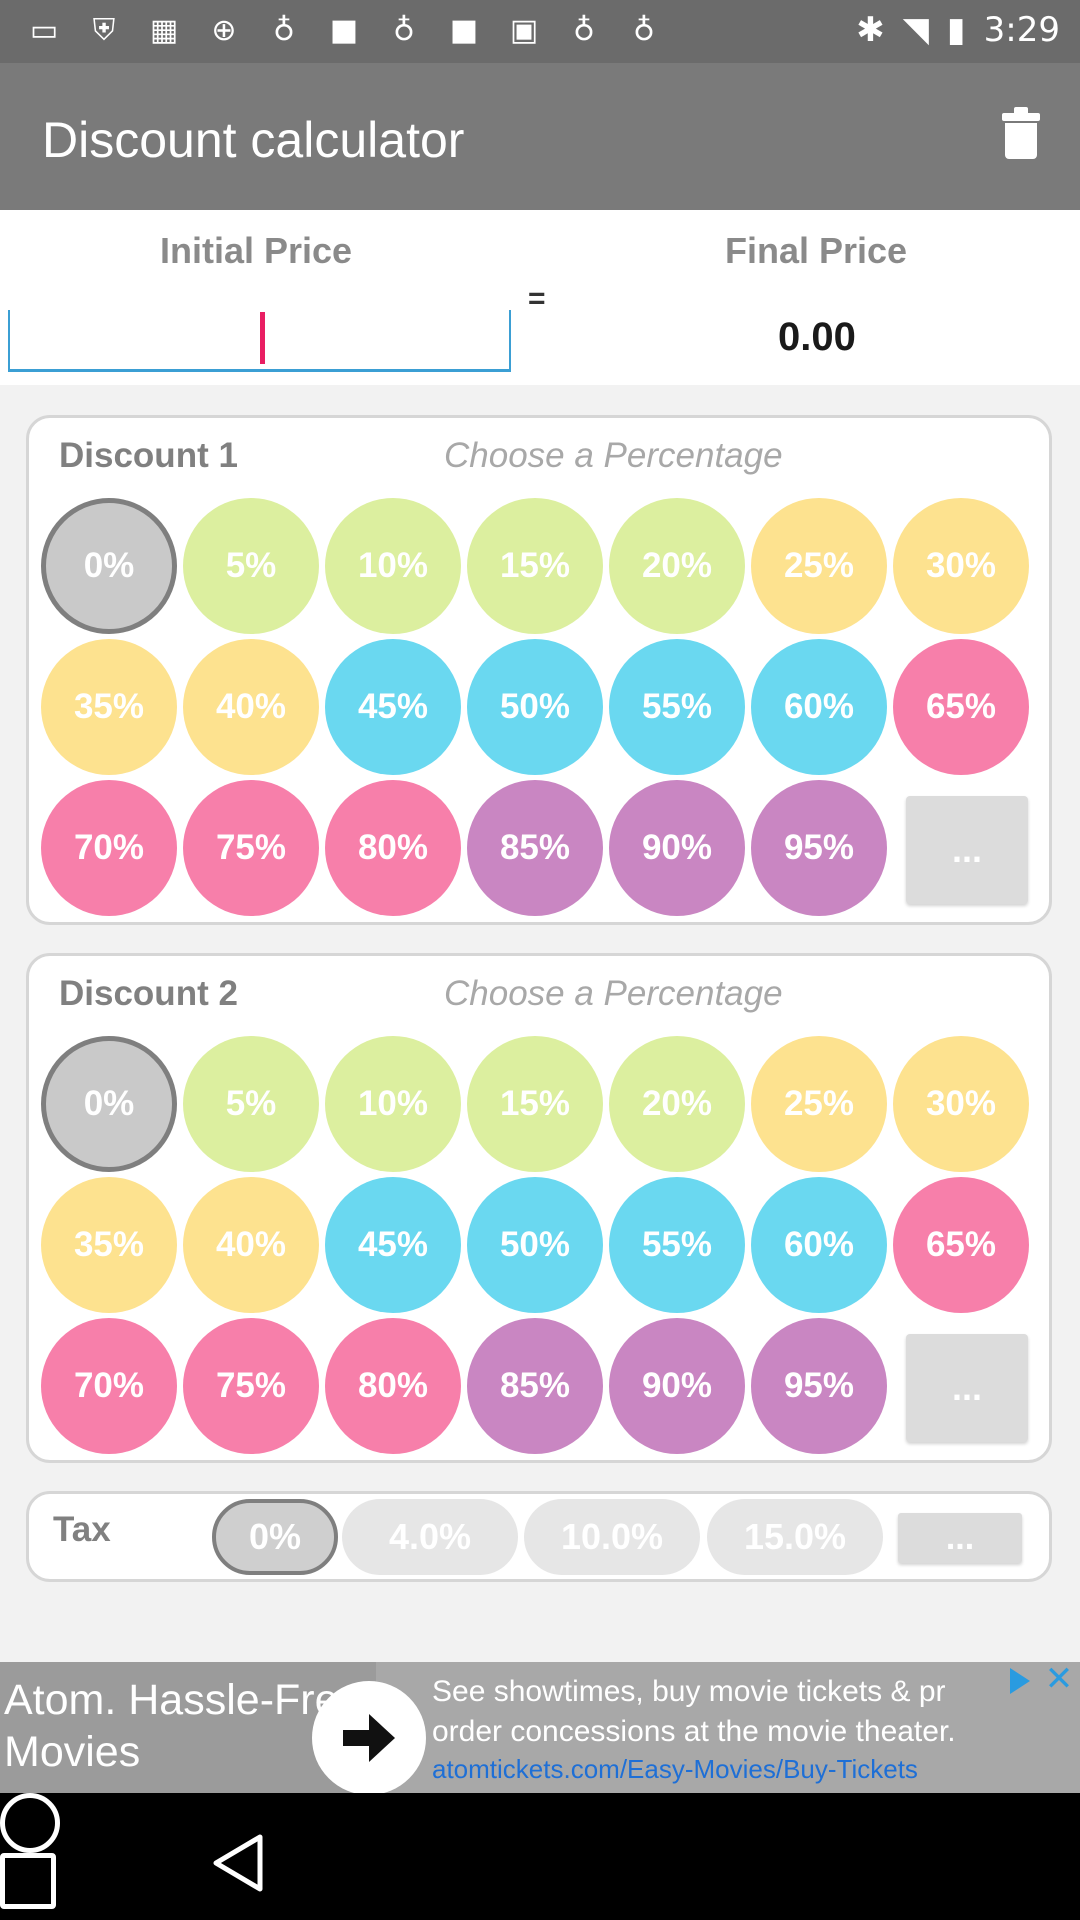  What do you see at coordinates (30, 1823) in the screenshot?
I see `home-icon` at bounding box center [30, 1823].